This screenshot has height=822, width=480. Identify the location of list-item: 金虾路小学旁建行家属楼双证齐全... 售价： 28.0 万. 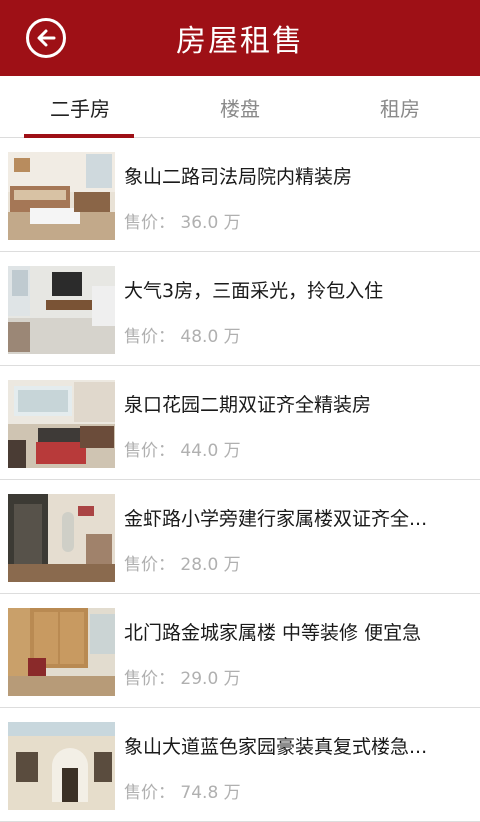
(240, 537).